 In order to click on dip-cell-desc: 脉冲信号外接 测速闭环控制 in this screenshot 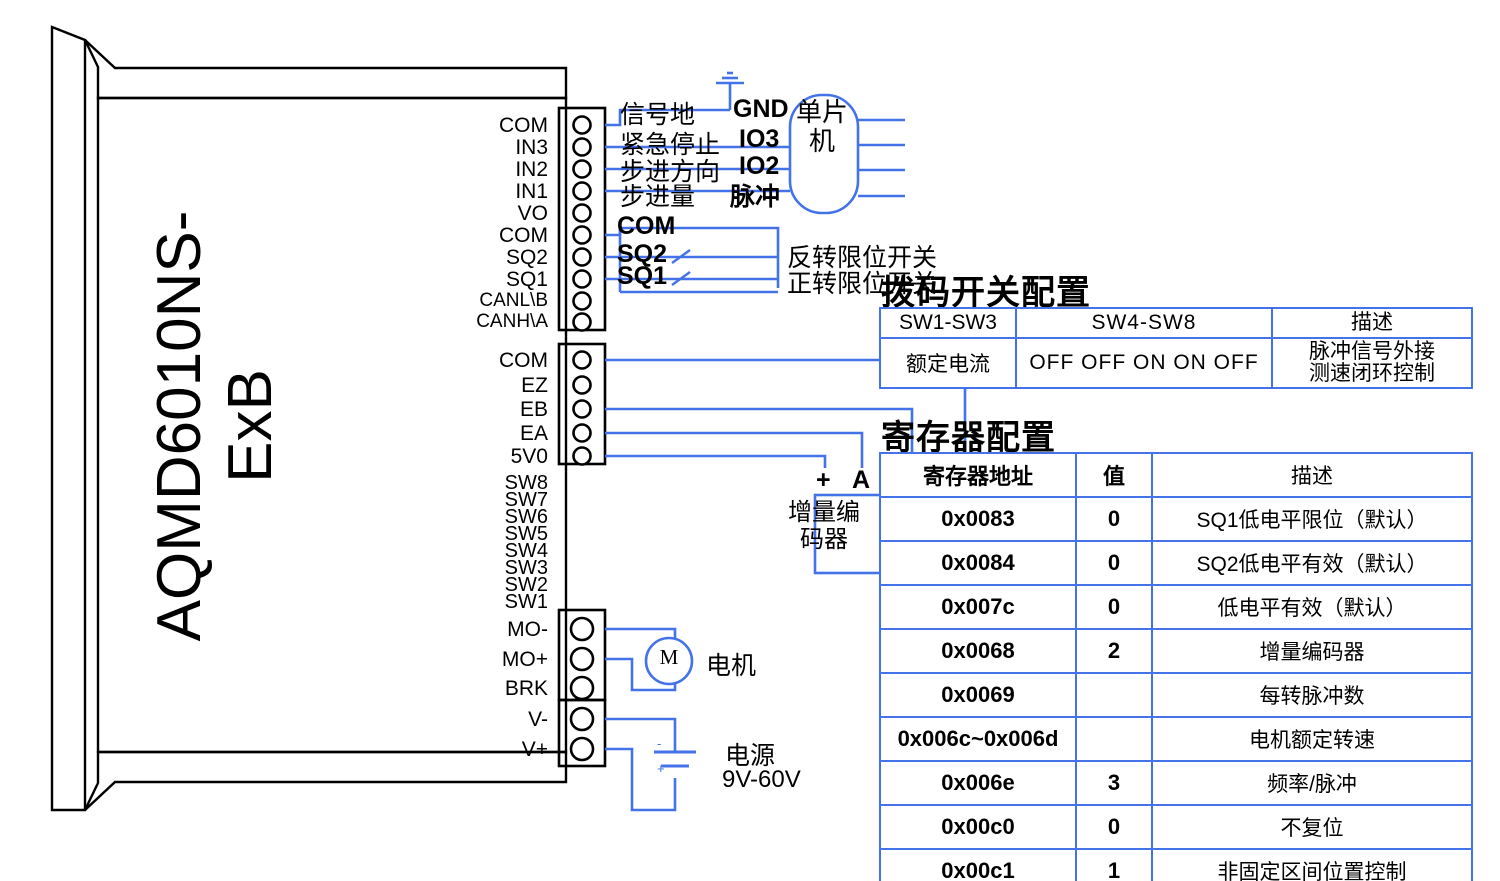, I will do `click(1372, 363)`.